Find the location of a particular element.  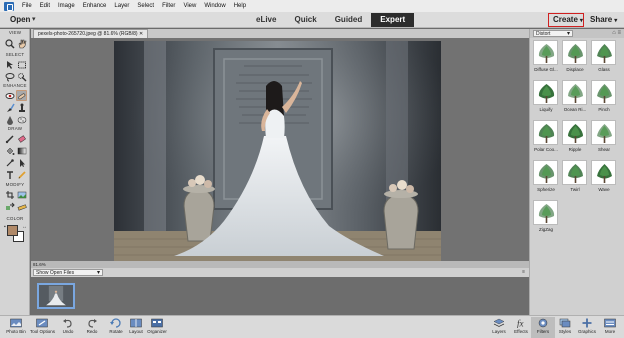

photo-bin-thumbnail is located at coordinates (56, 296).